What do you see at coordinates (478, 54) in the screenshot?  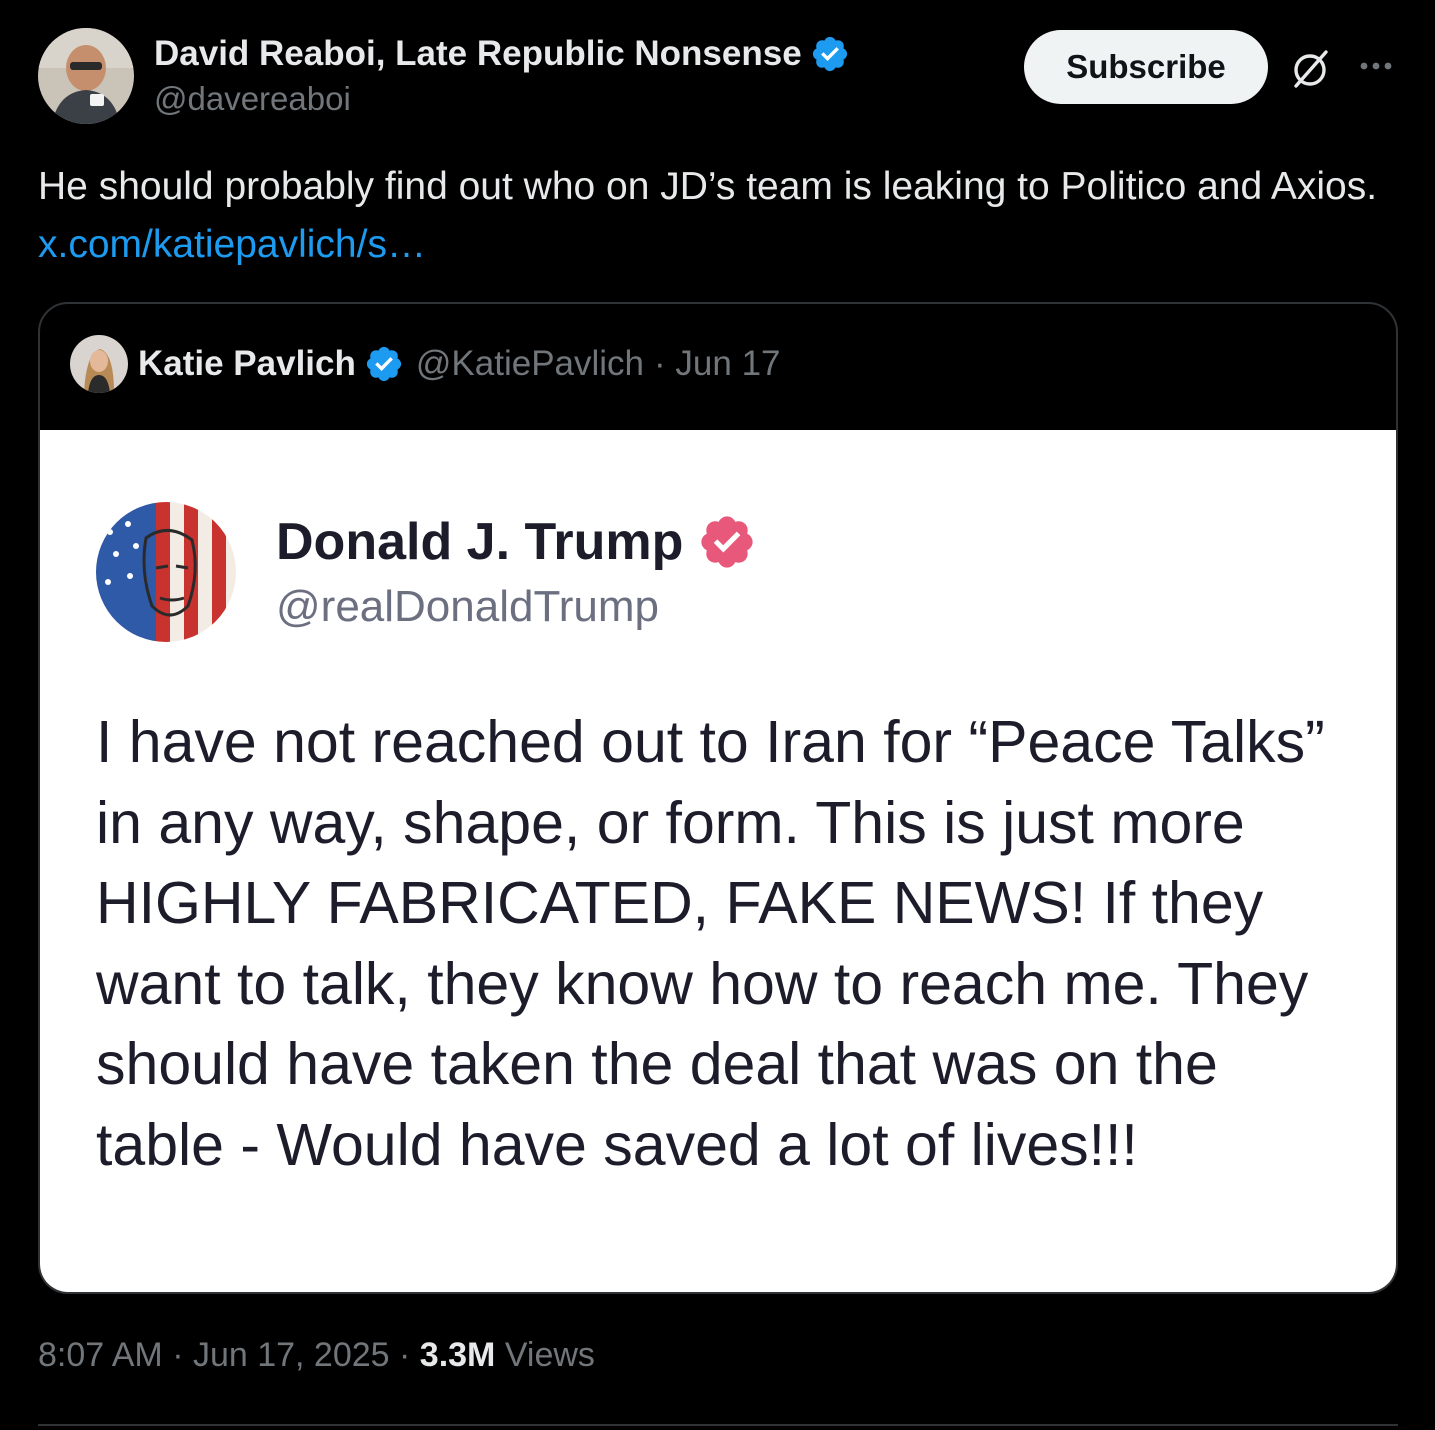 I see `author-display-name: David Reaboi, Late Republic Nonsense` at bounding box center [478, 54].